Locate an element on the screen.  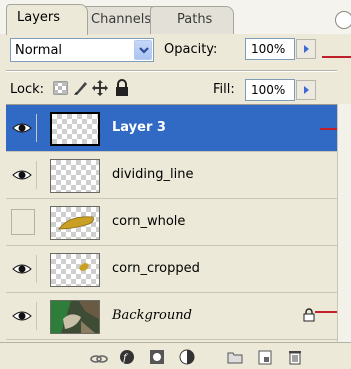
layer-name: corn_whole is located at coordinates (149, 221).